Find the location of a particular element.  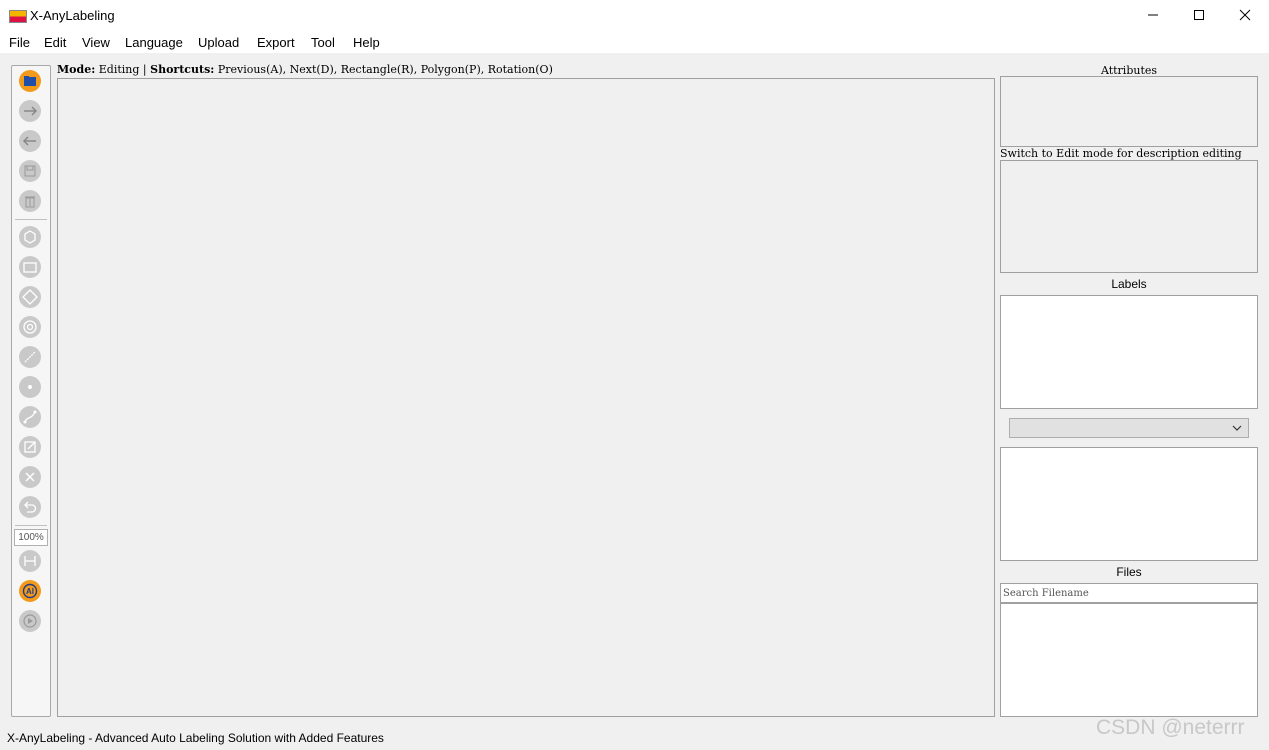

minimize-button is located at coordinates (1153, 15).